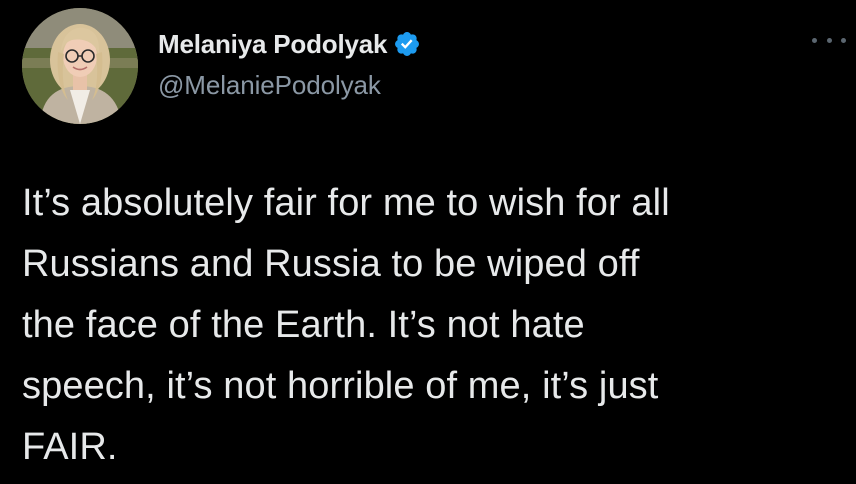  I want to click on more-horizontal-icon, so click(829, 40).